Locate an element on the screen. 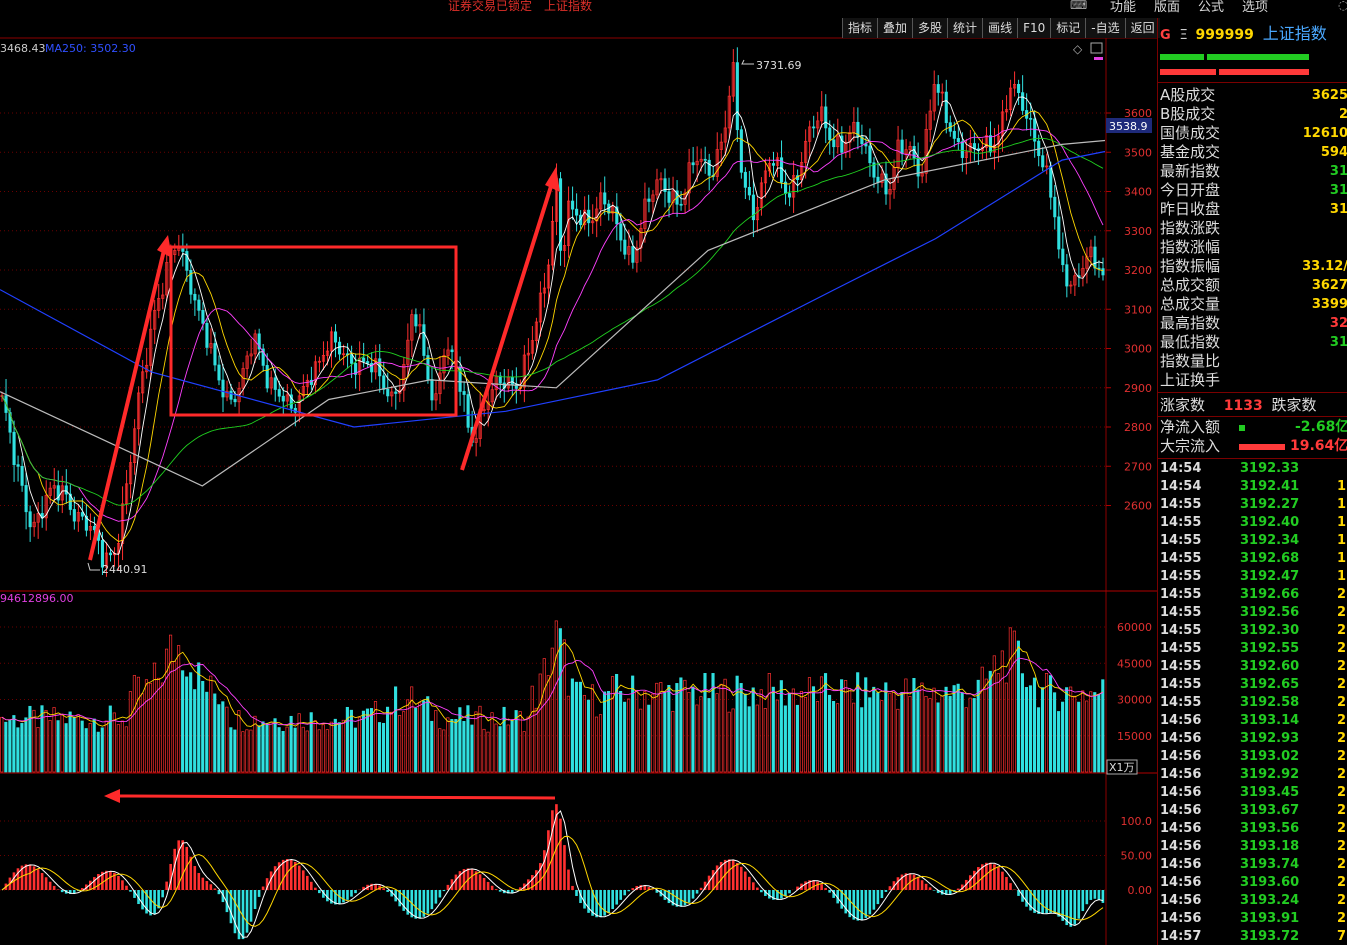 The image size is (1347, 945). quote-label: B股成交 is located at coordinates (1188, 114).